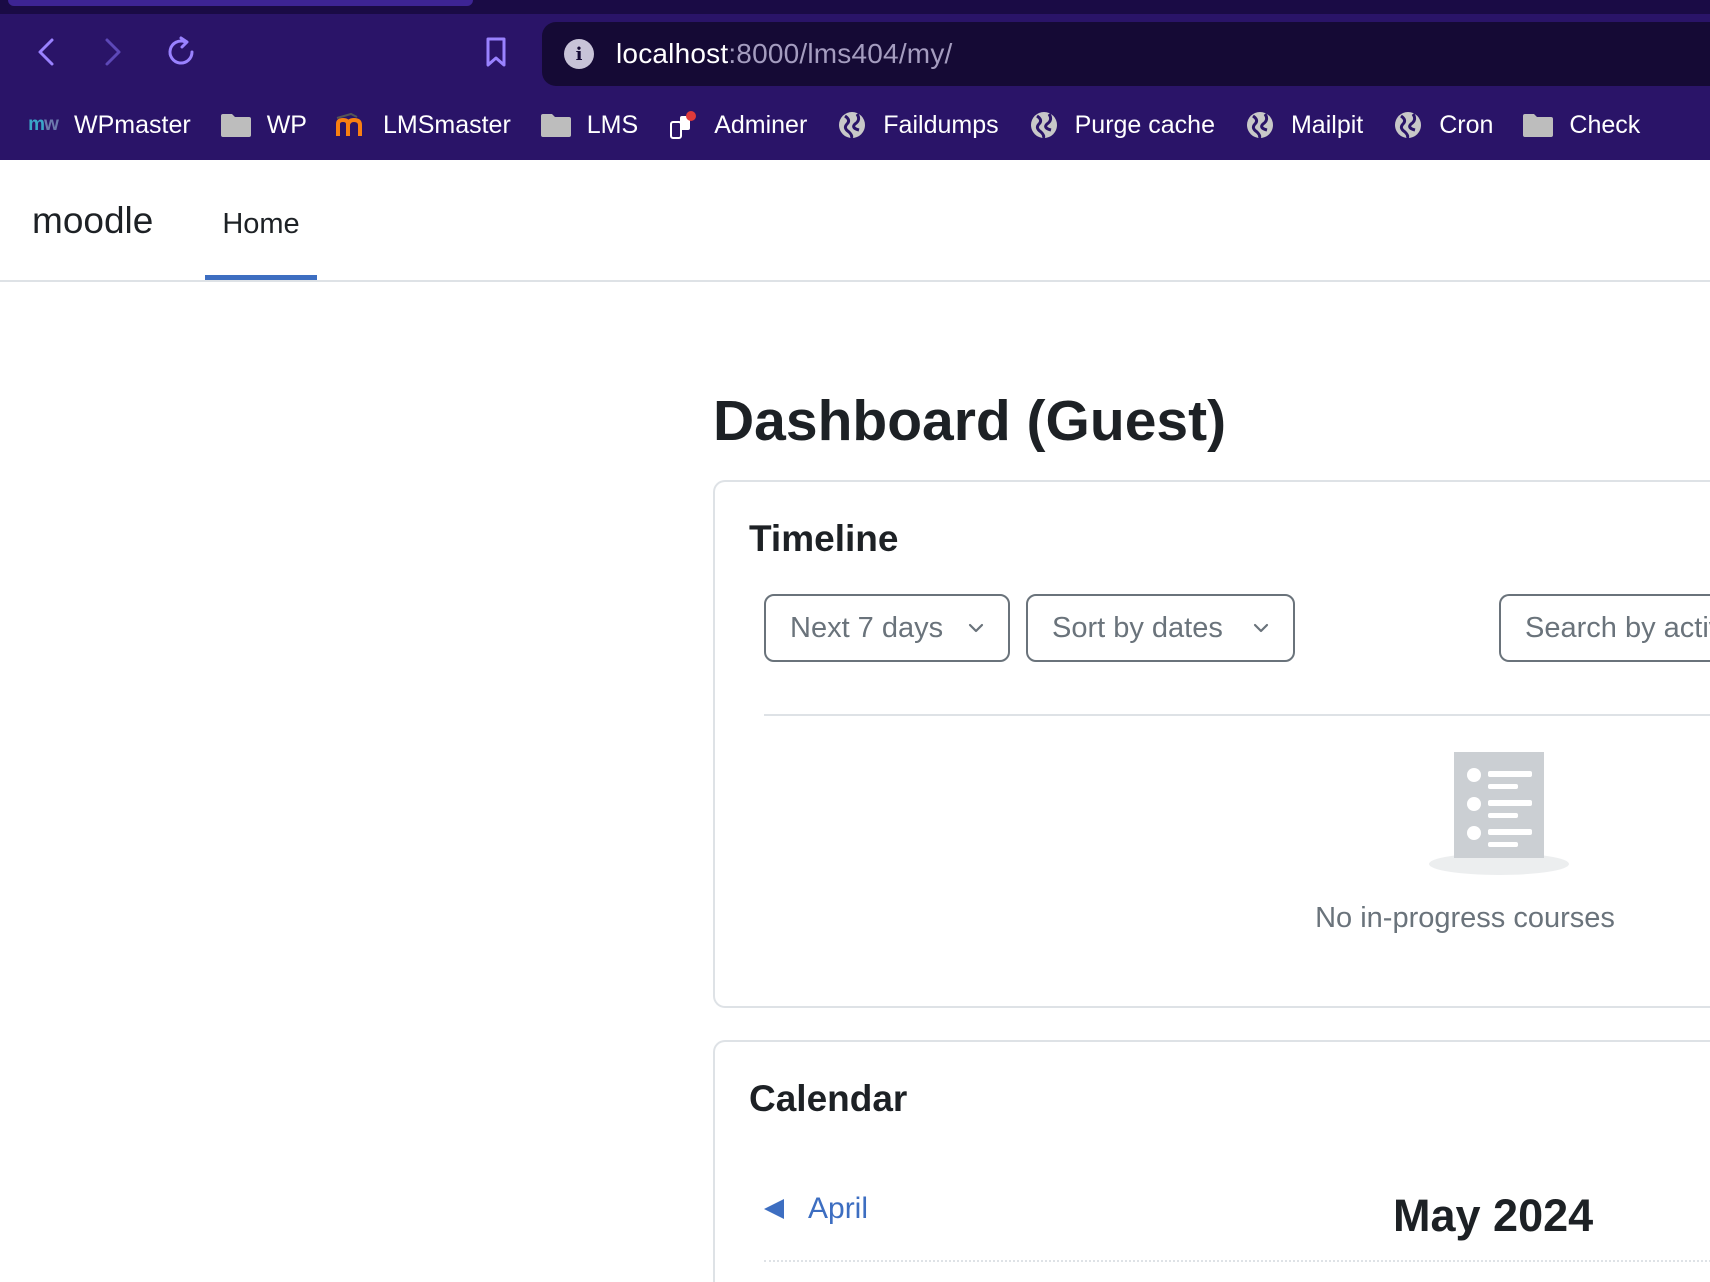 The height and width of the screenshot is (1282, 1710). Describe the element at coordinates (132, 124) in the screenshot. I see `bookmark-label: WPmaster` at that location.